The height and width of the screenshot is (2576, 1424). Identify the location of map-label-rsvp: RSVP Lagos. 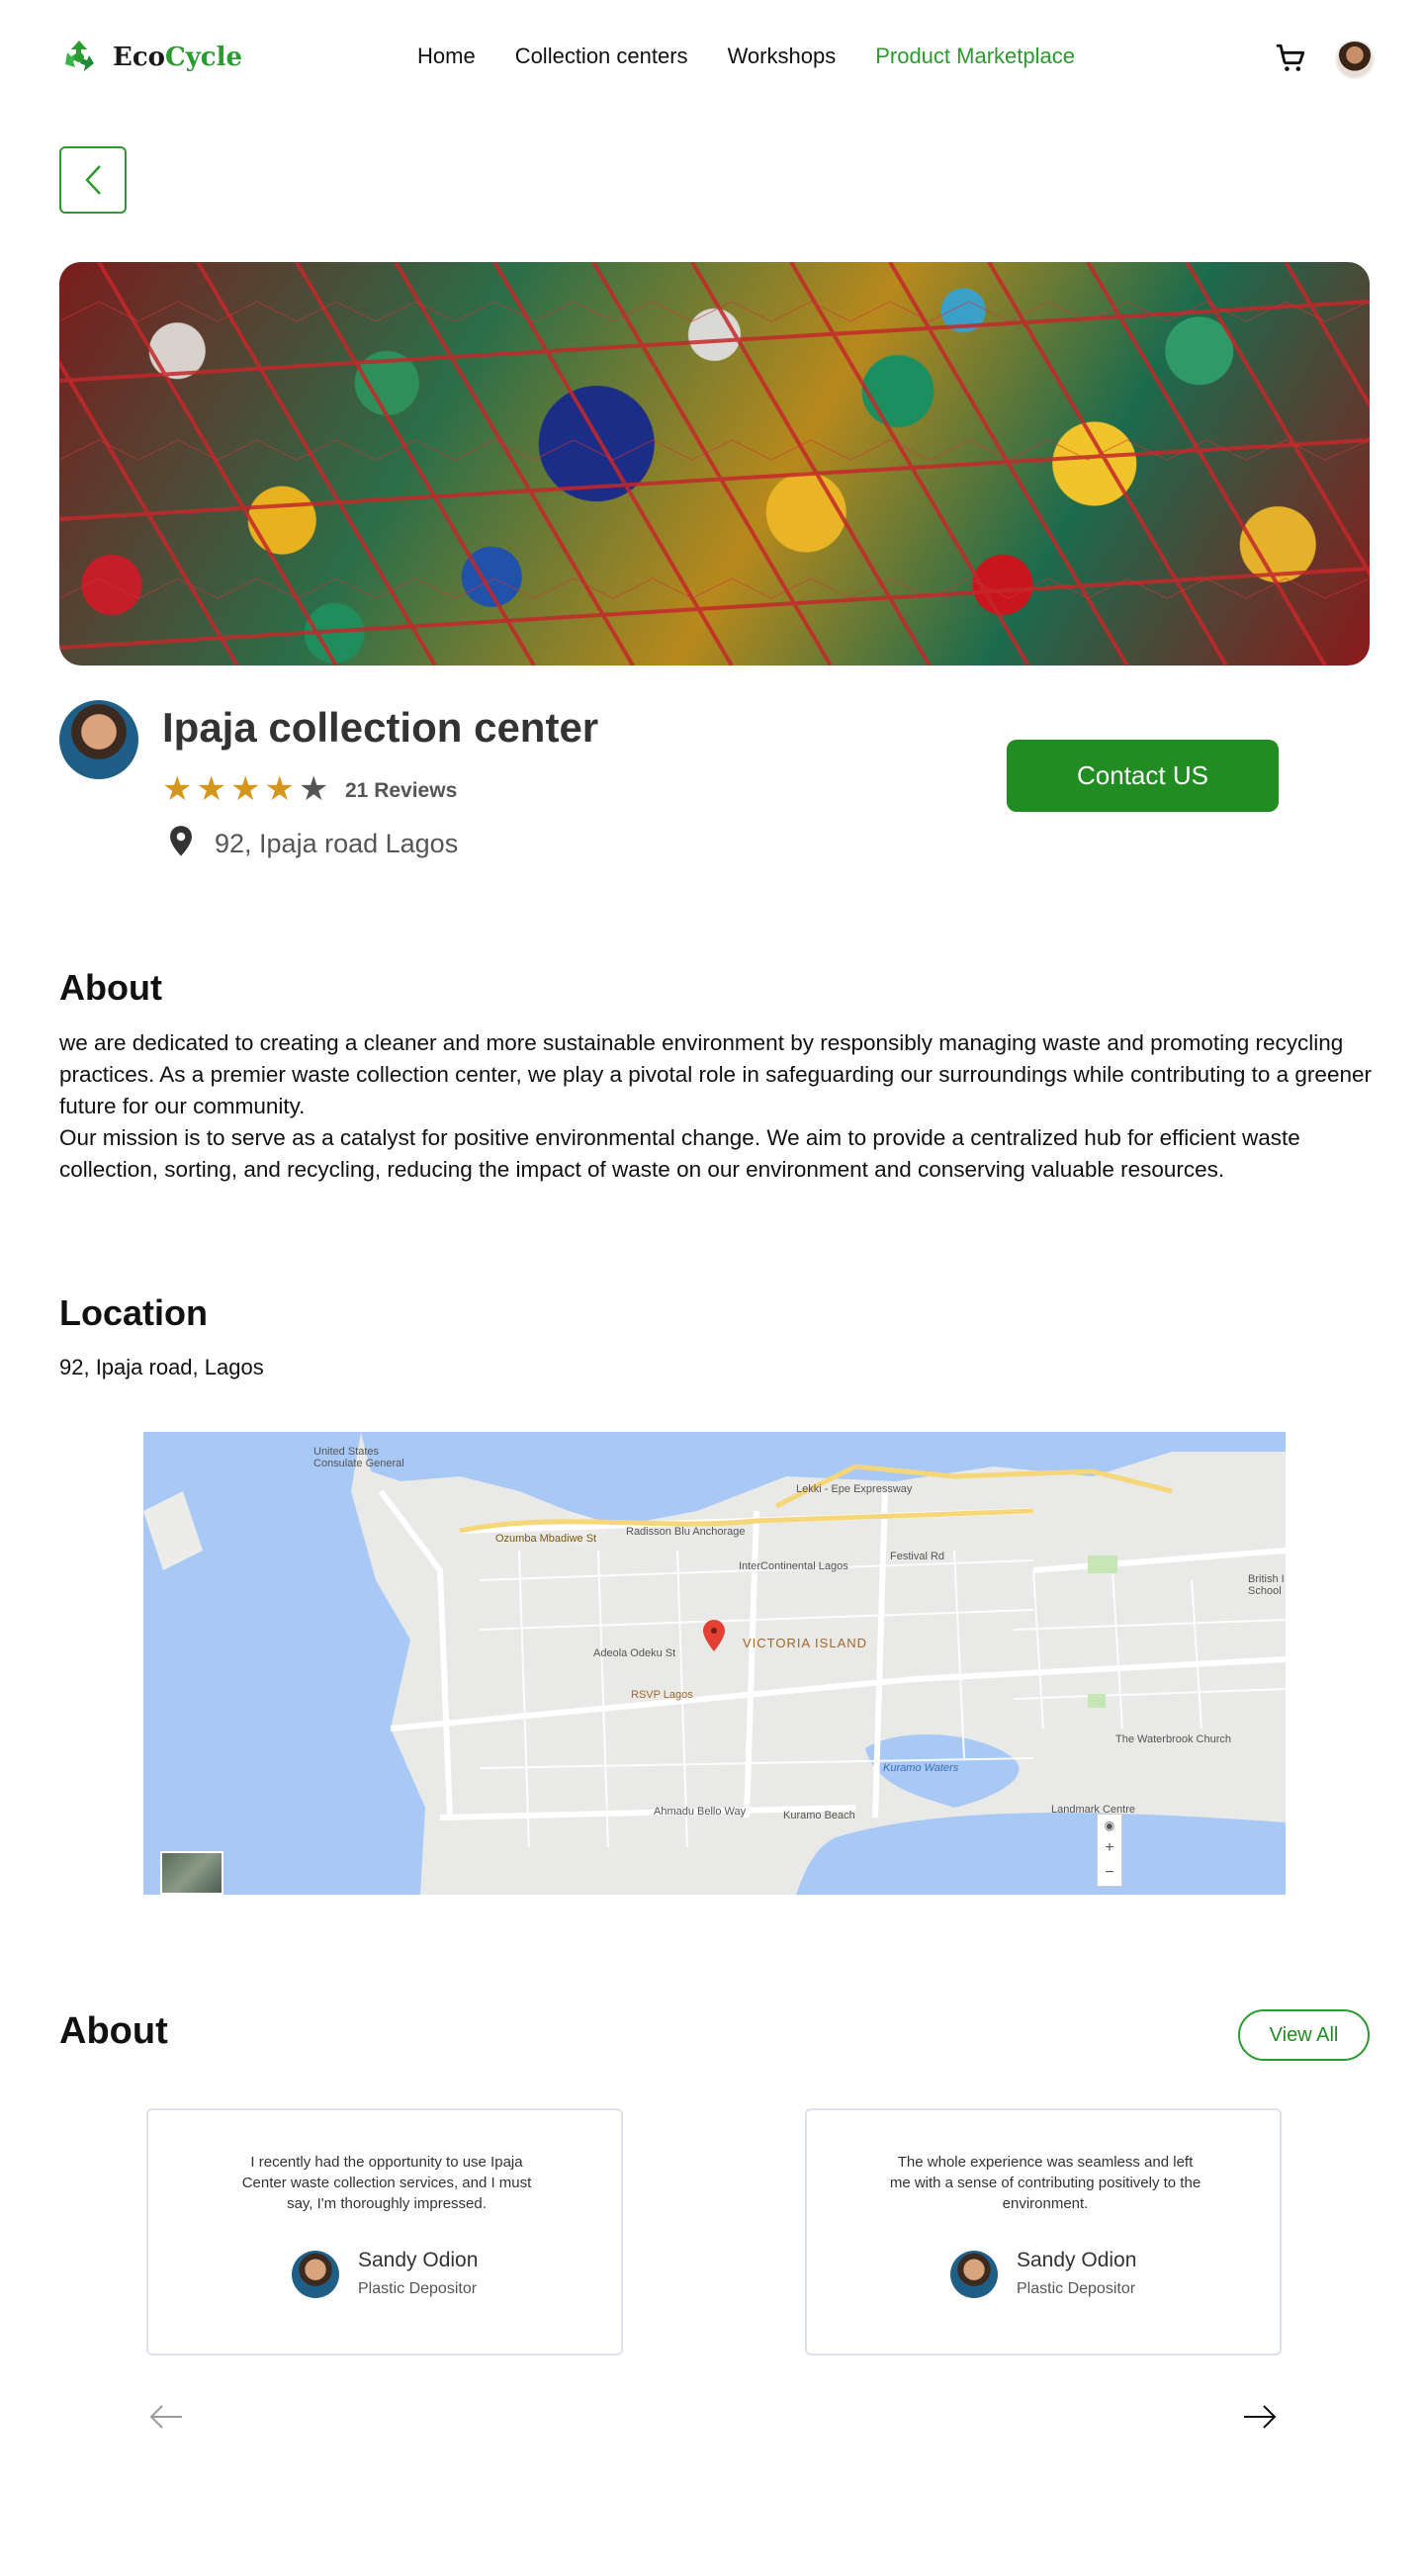
(662, 1695).